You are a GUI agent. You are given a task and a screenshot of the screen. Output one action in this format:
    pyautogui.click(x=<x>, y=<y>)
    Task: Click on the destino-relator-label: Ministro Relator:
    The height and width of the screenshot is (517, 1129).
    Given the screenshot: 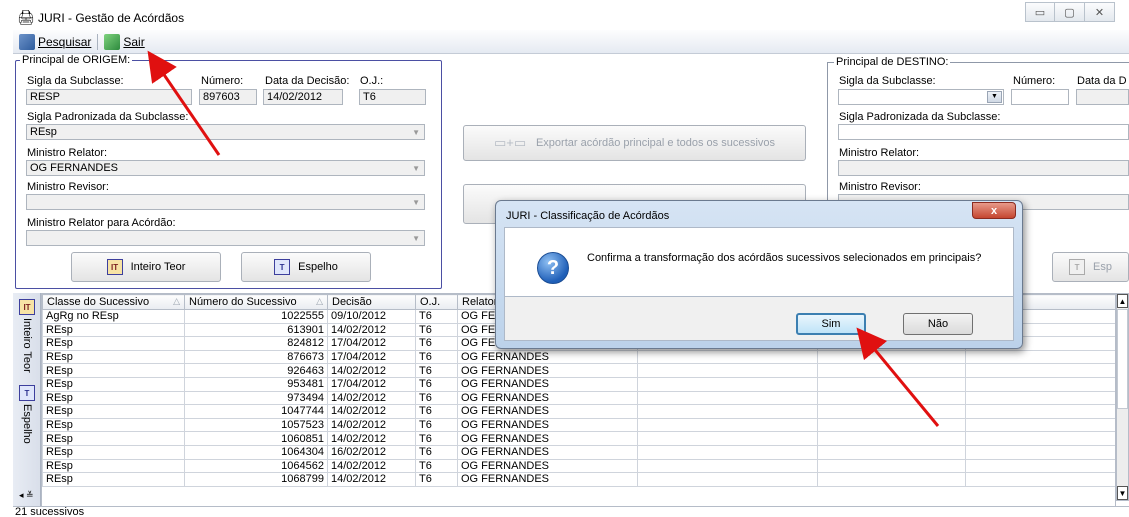 What is the action you would take?
    pyautogui.click(x=879, y=153)
    